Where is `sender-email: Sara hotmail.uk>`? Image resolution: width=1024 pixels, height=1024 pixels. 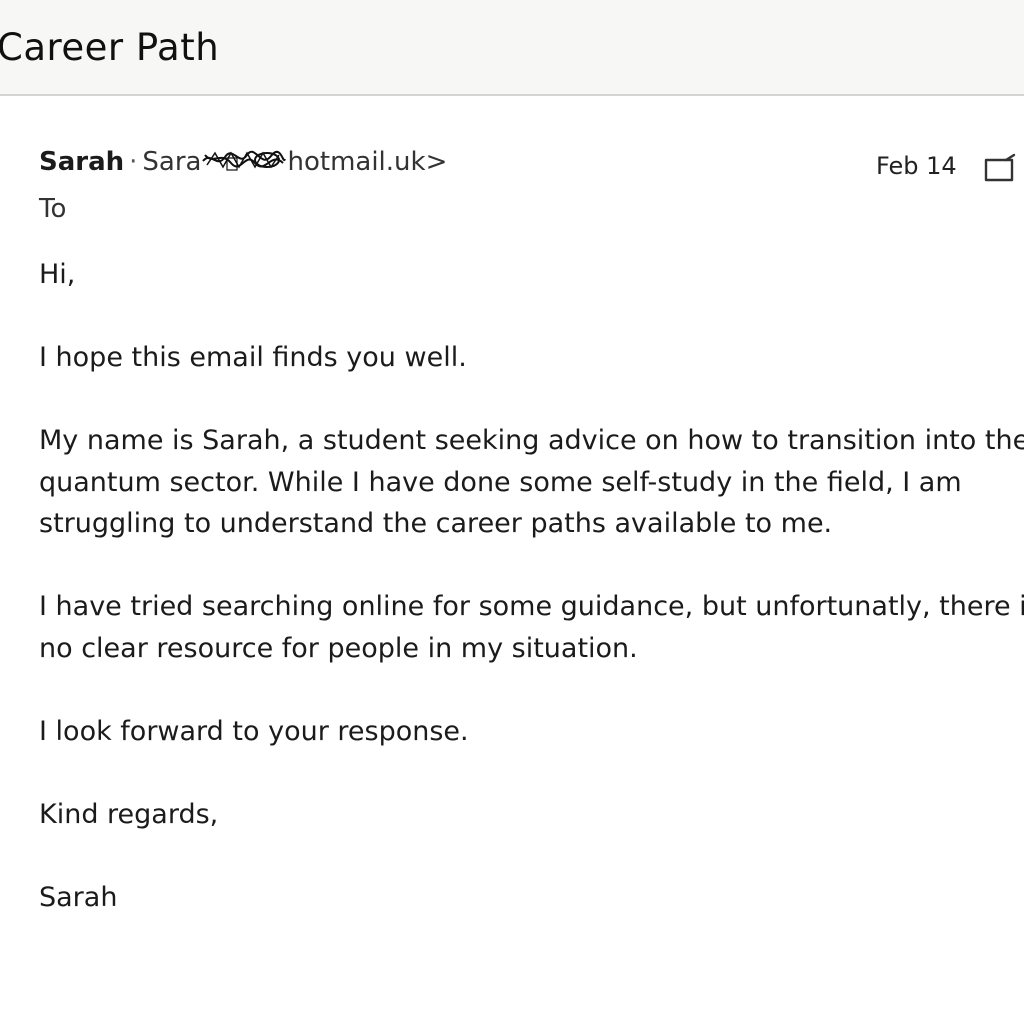 sender-email: Sara hotmail.uk> is located at coordinates (294, 162).